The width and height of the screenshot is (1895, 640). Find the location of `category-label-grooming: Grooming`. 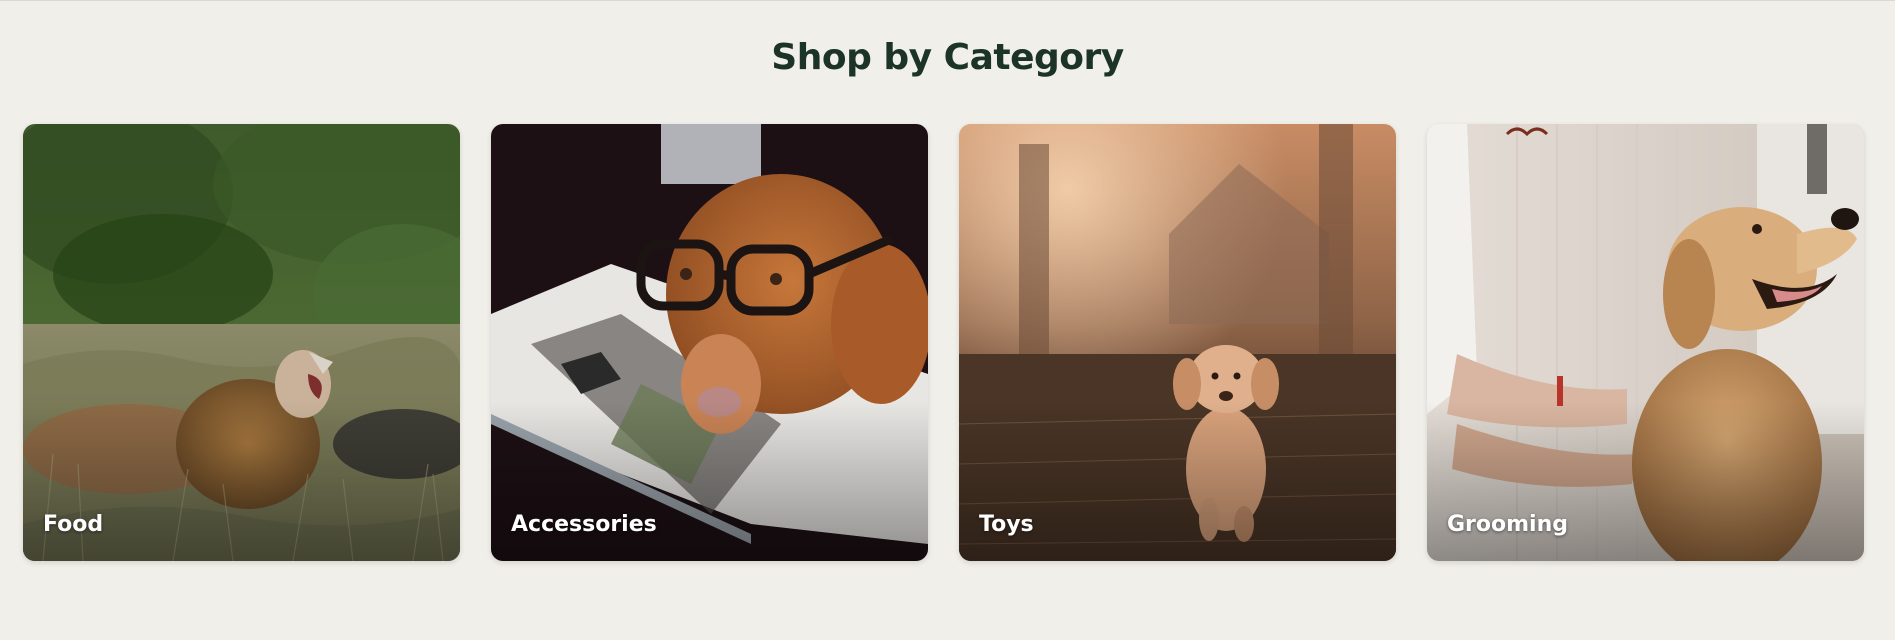

category-label-grooming: Grooming is located at coordinates (1508, 524).